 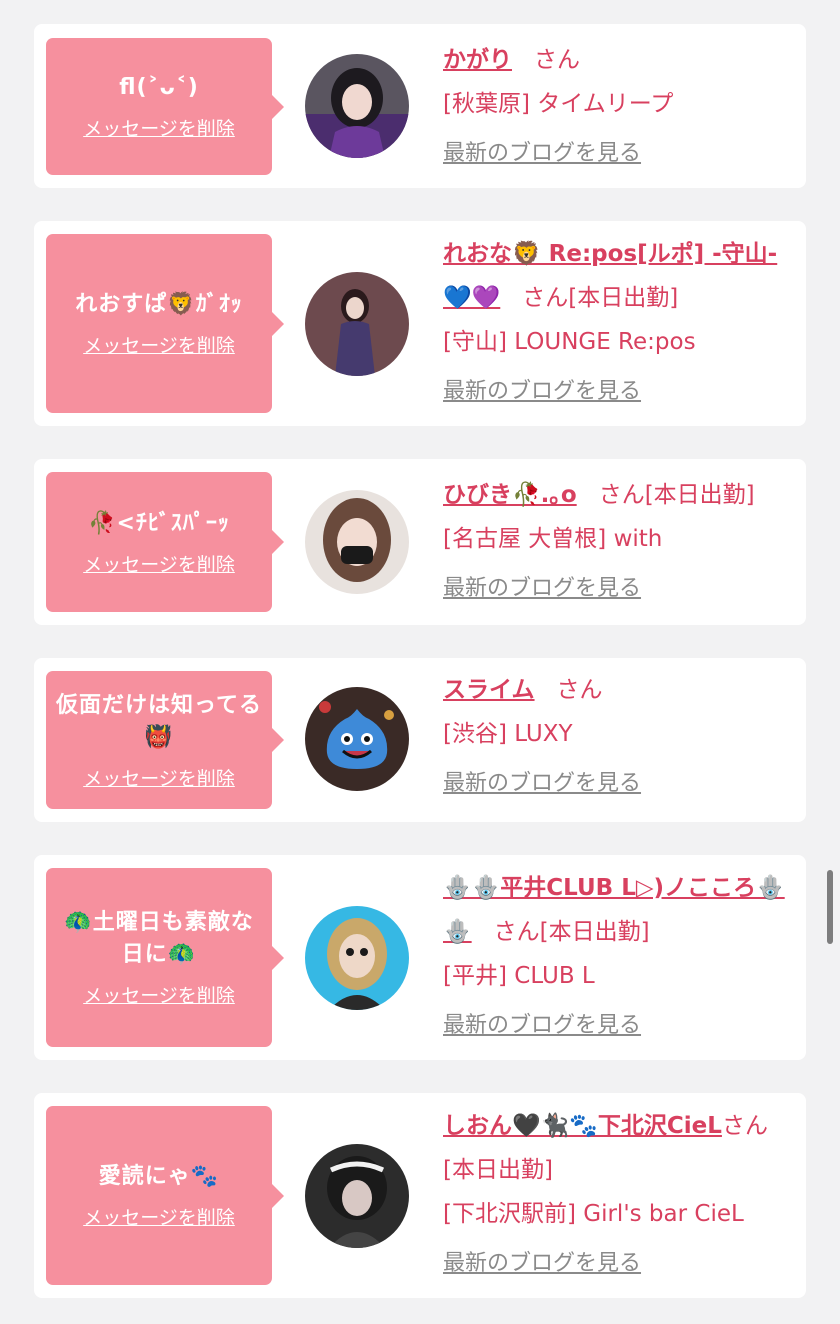 I want to click on message-bubble: 🥀<ﾁﾋﾞｽﾊﾟｰｯ メッセージを削除, so click(x=165, y=542).